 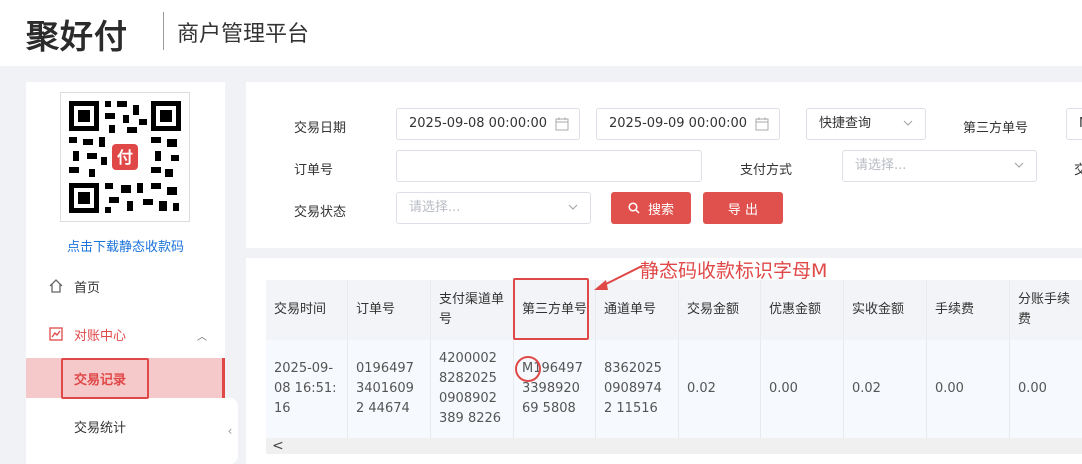 What do you see at coordinates (549, 166) in the screenshot?
I see `order-no-input` at bounding box center [549, 166].